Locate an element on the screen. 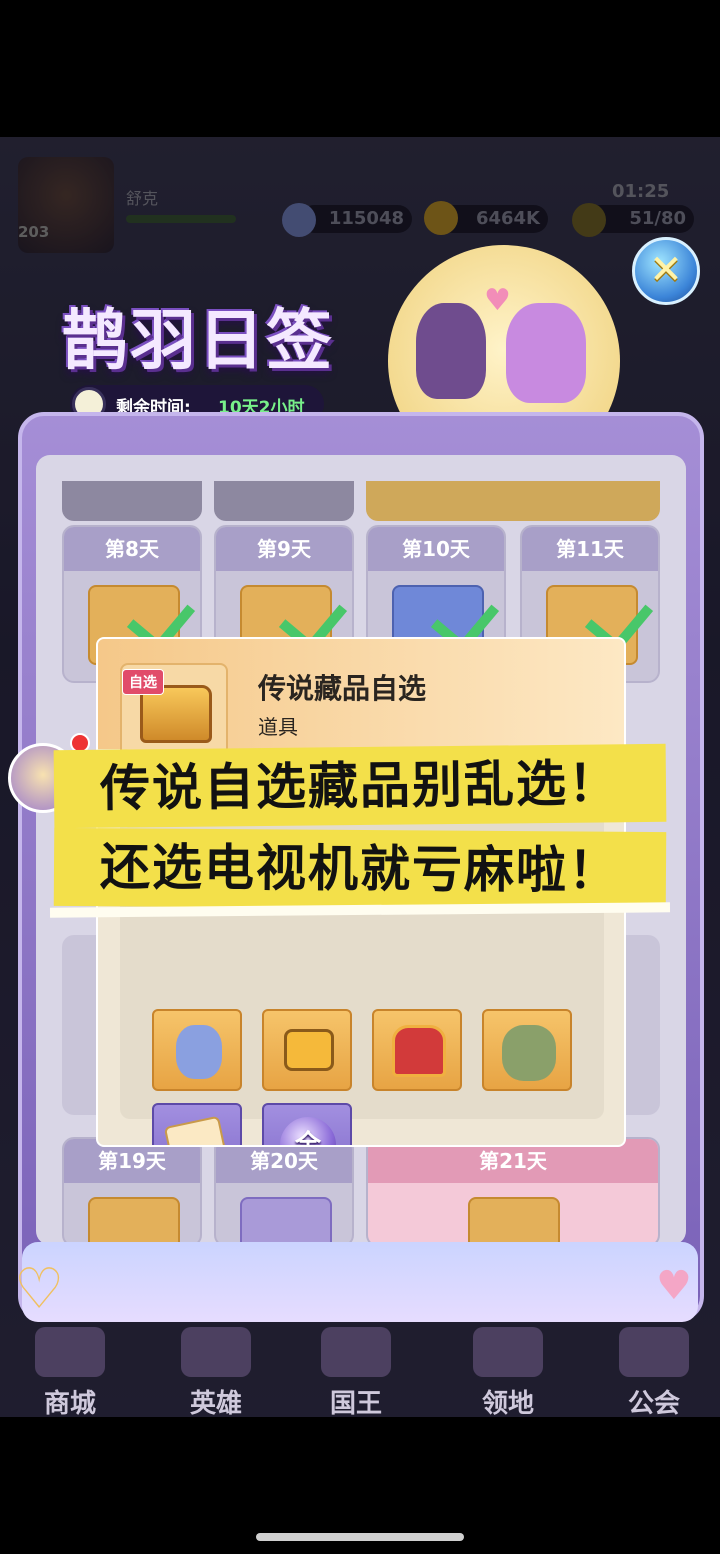  day-label: 第8天 is located at coordinates (132, 549).